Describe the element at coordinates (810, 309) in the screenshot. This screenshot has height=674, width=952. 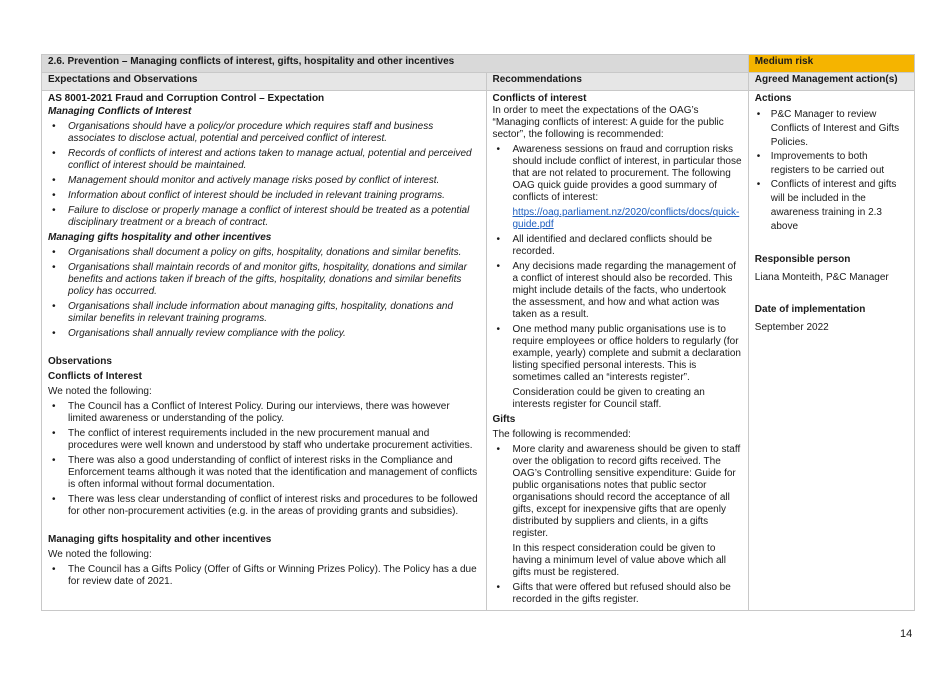
I see `date-title: Date of implementation` at that location.